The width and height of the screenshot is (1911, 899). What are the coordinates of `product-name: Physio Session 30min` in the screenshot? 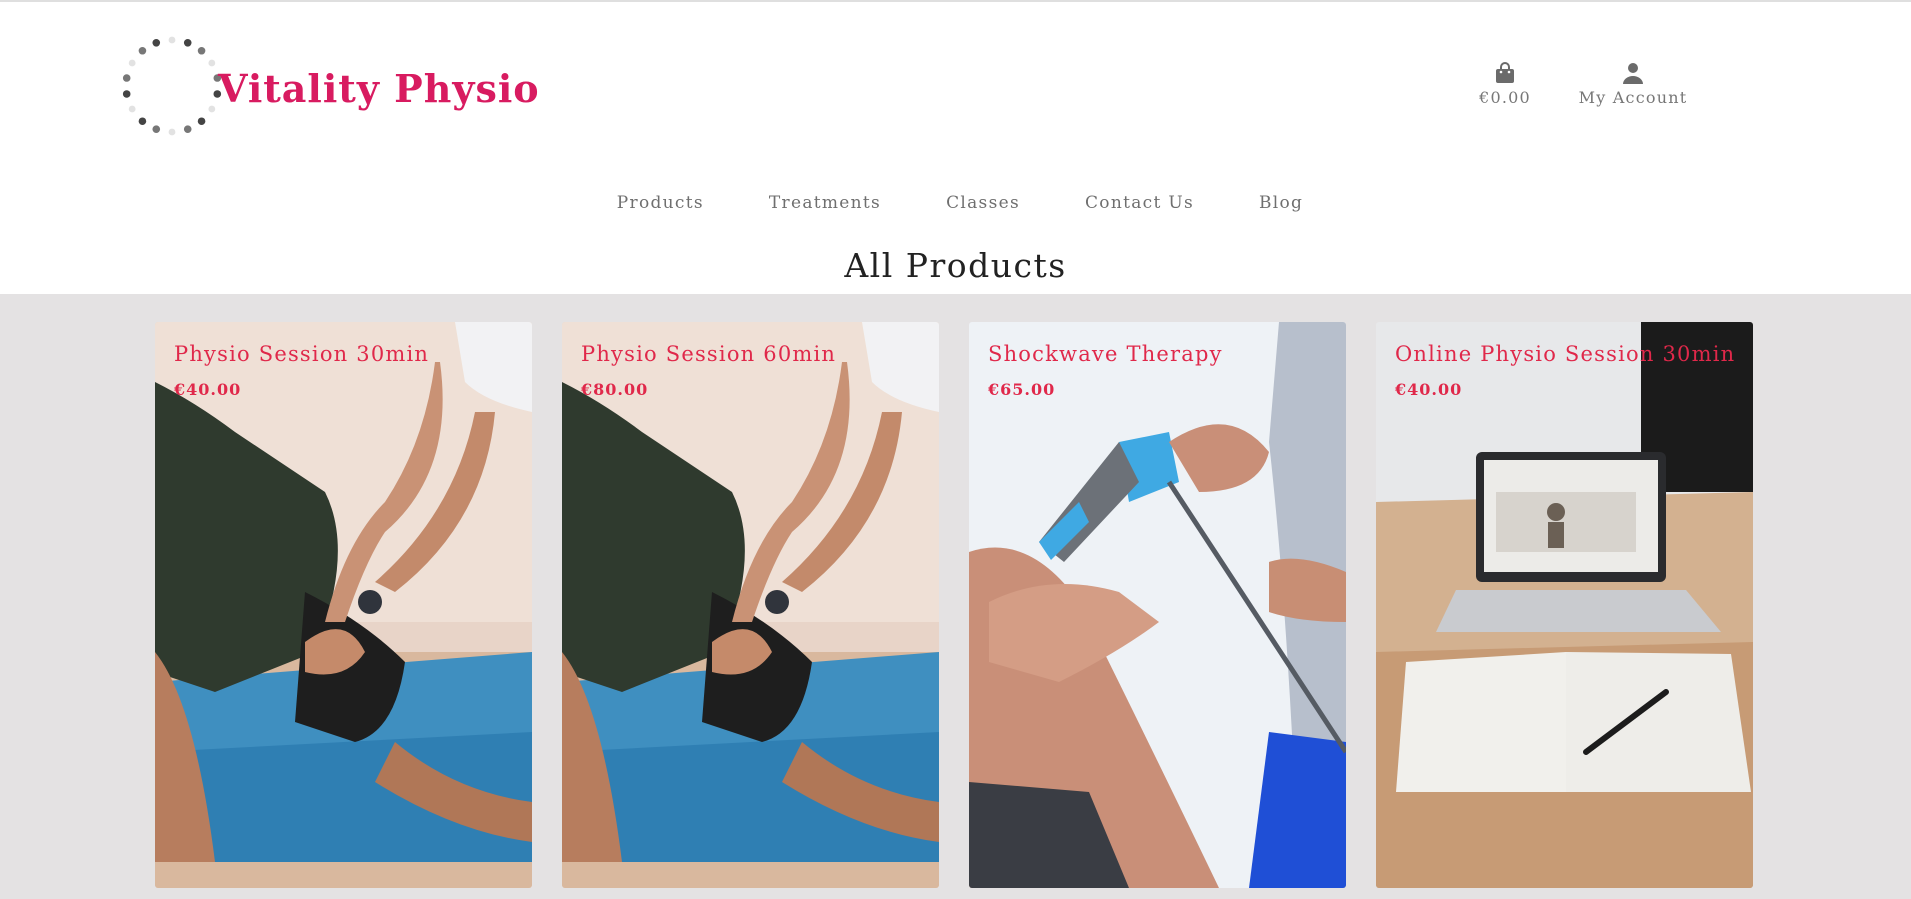 It's located at (301, 354).